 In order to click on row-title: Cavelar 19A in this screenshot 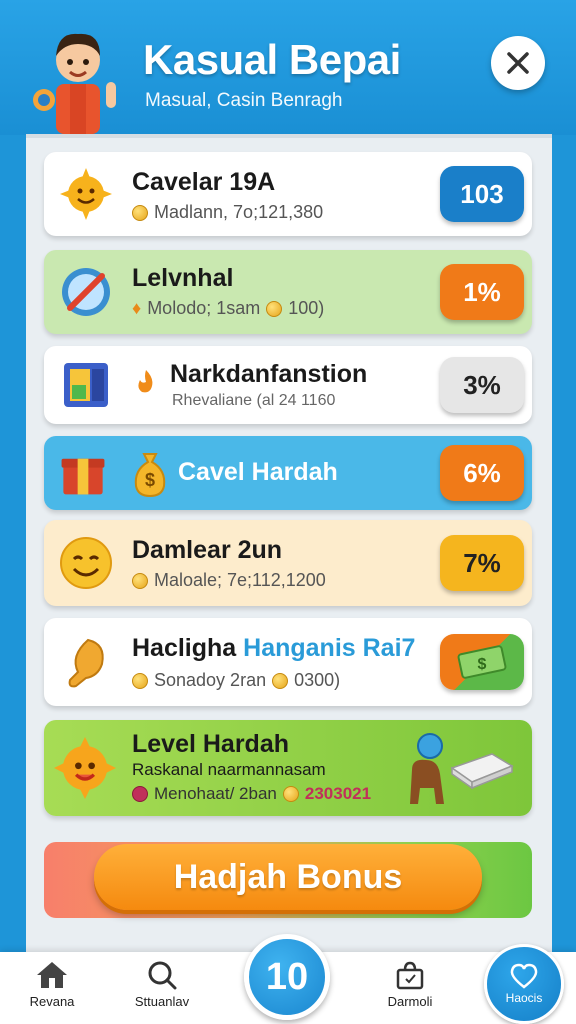, I will do `click(204, 182)`.